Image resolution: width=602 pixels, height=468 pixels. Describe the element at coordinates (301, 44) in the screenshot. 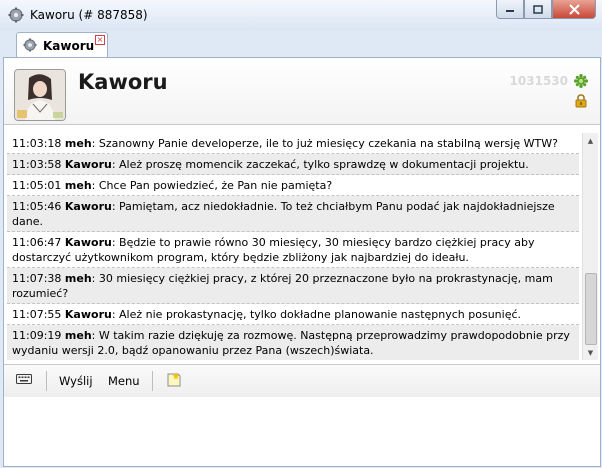

I see `tab-strip: Kaworu ×` at that location.